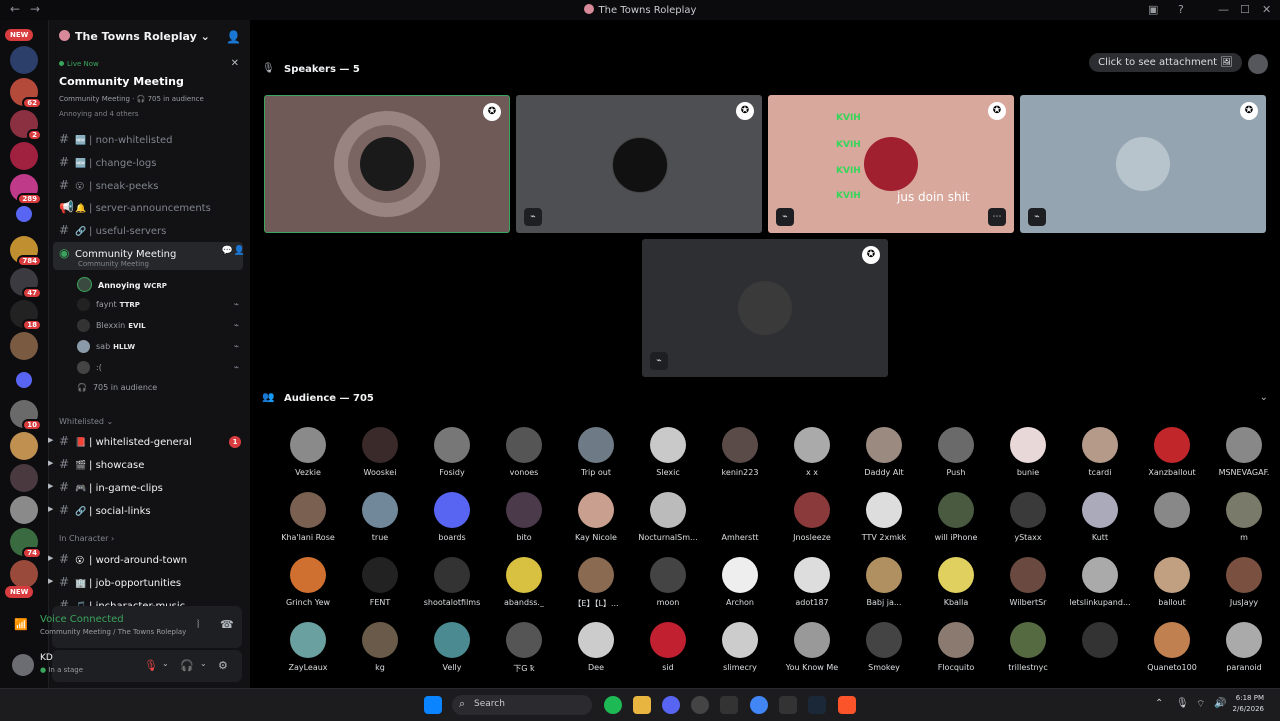 The height and width of the screenshot is (721, 1280). I want to click on audience-member: Fosidy, so click(452, 459).